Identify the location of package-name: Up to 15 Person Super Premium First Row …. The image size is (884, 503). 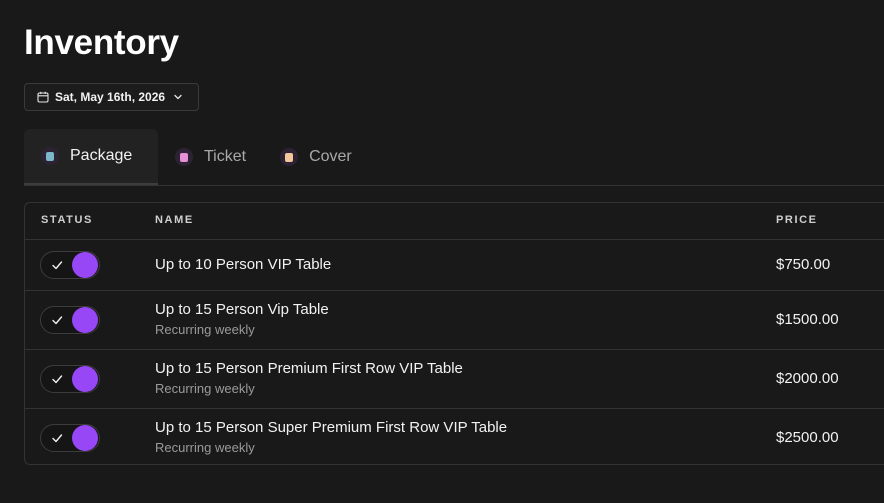
(331, 427).